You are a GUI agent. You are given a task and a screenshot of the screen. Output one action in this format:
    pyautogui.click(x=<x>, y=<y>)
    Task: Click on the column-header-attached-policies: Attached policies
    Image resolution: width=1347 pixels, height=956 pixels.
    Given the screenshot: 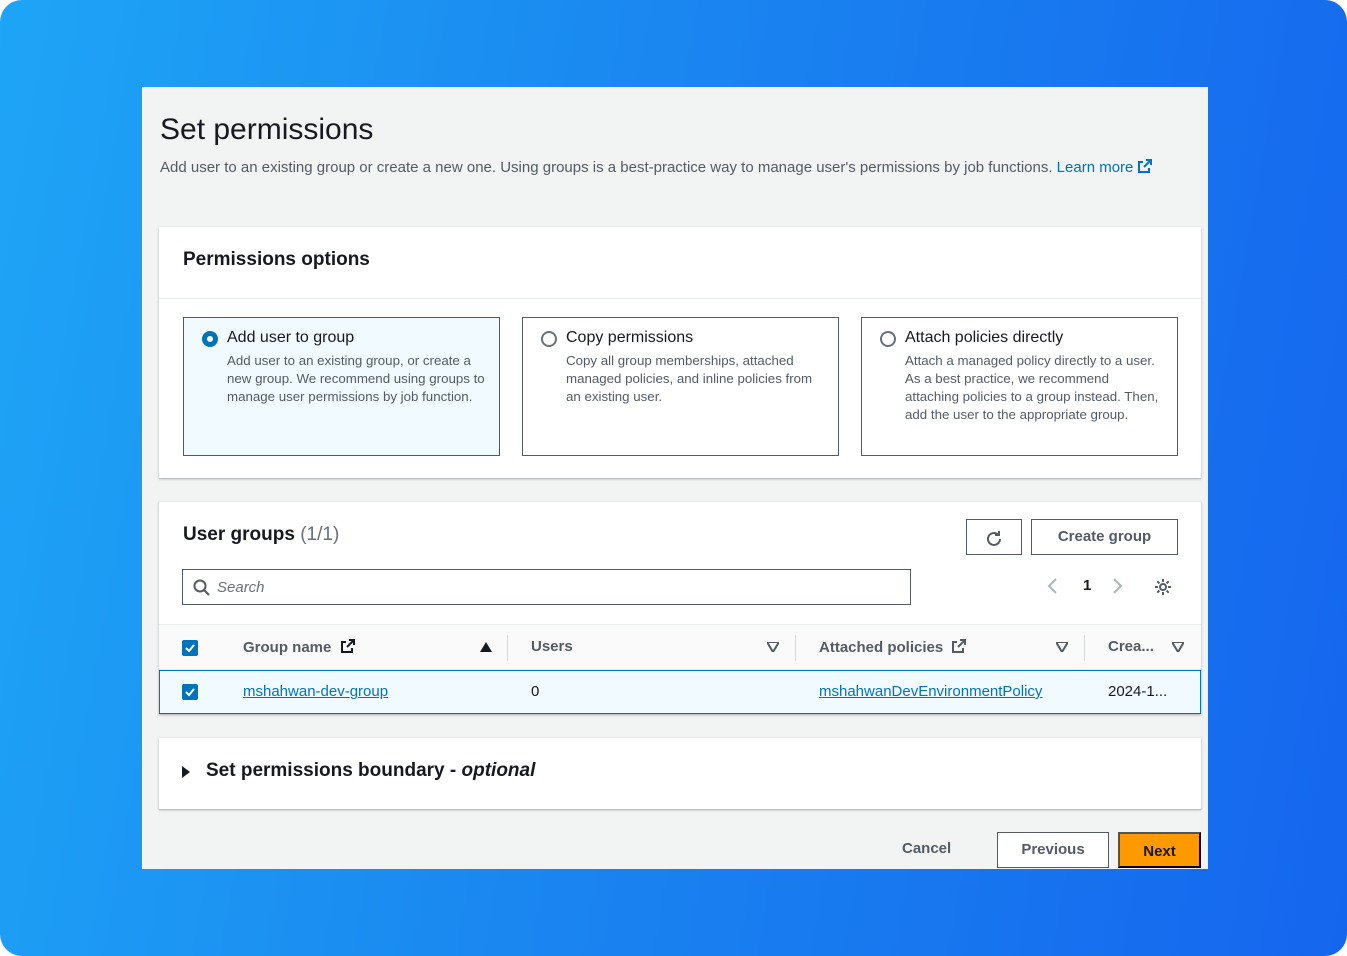 What is the action you would take?
    pyautogui.click(x=893, y=647)
    